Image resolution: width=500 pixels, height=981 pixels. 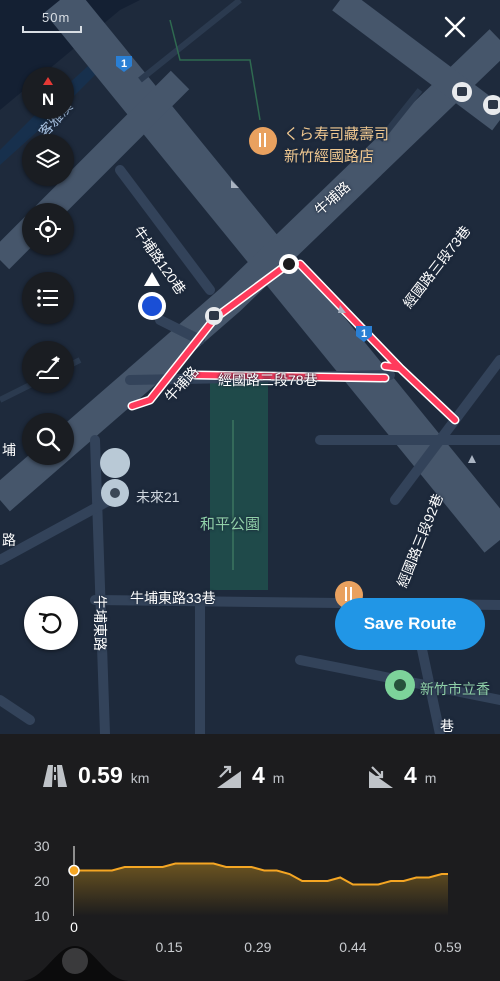 What do you see at coordinates (447, 947) in the screenshot?
I see `x-tick-label: 0.59` at bounding box center [447, 947].